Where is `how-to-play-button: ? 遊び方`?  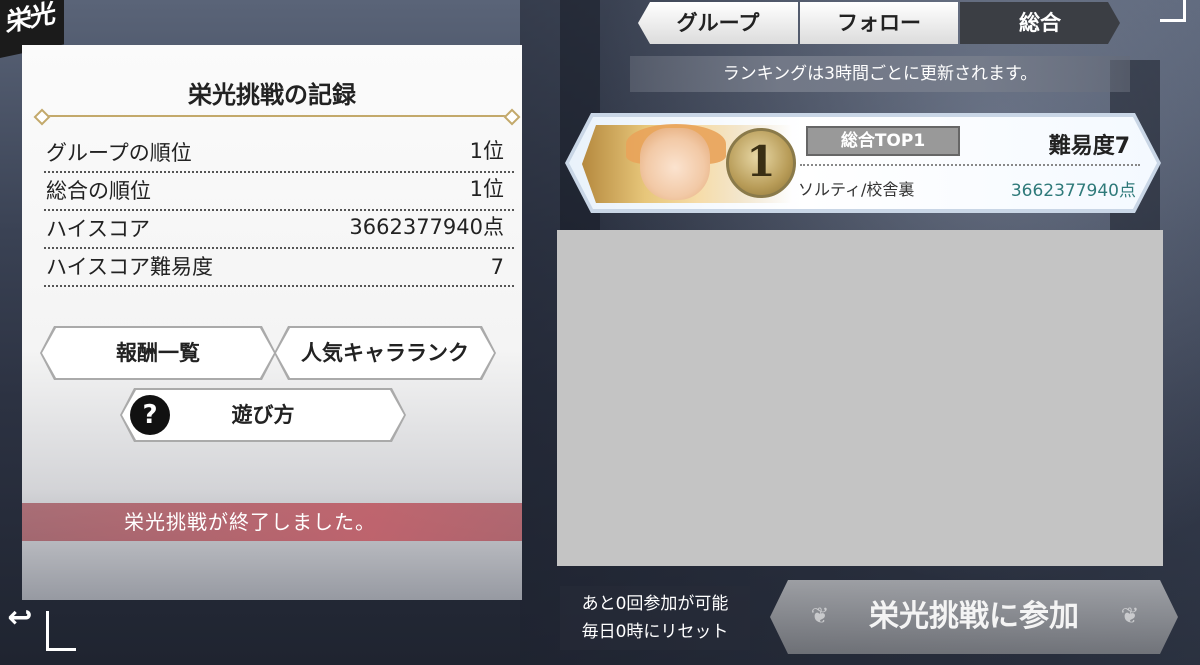
how-to-play-button: ? 遊び方 is located at coordinates (263, 415).